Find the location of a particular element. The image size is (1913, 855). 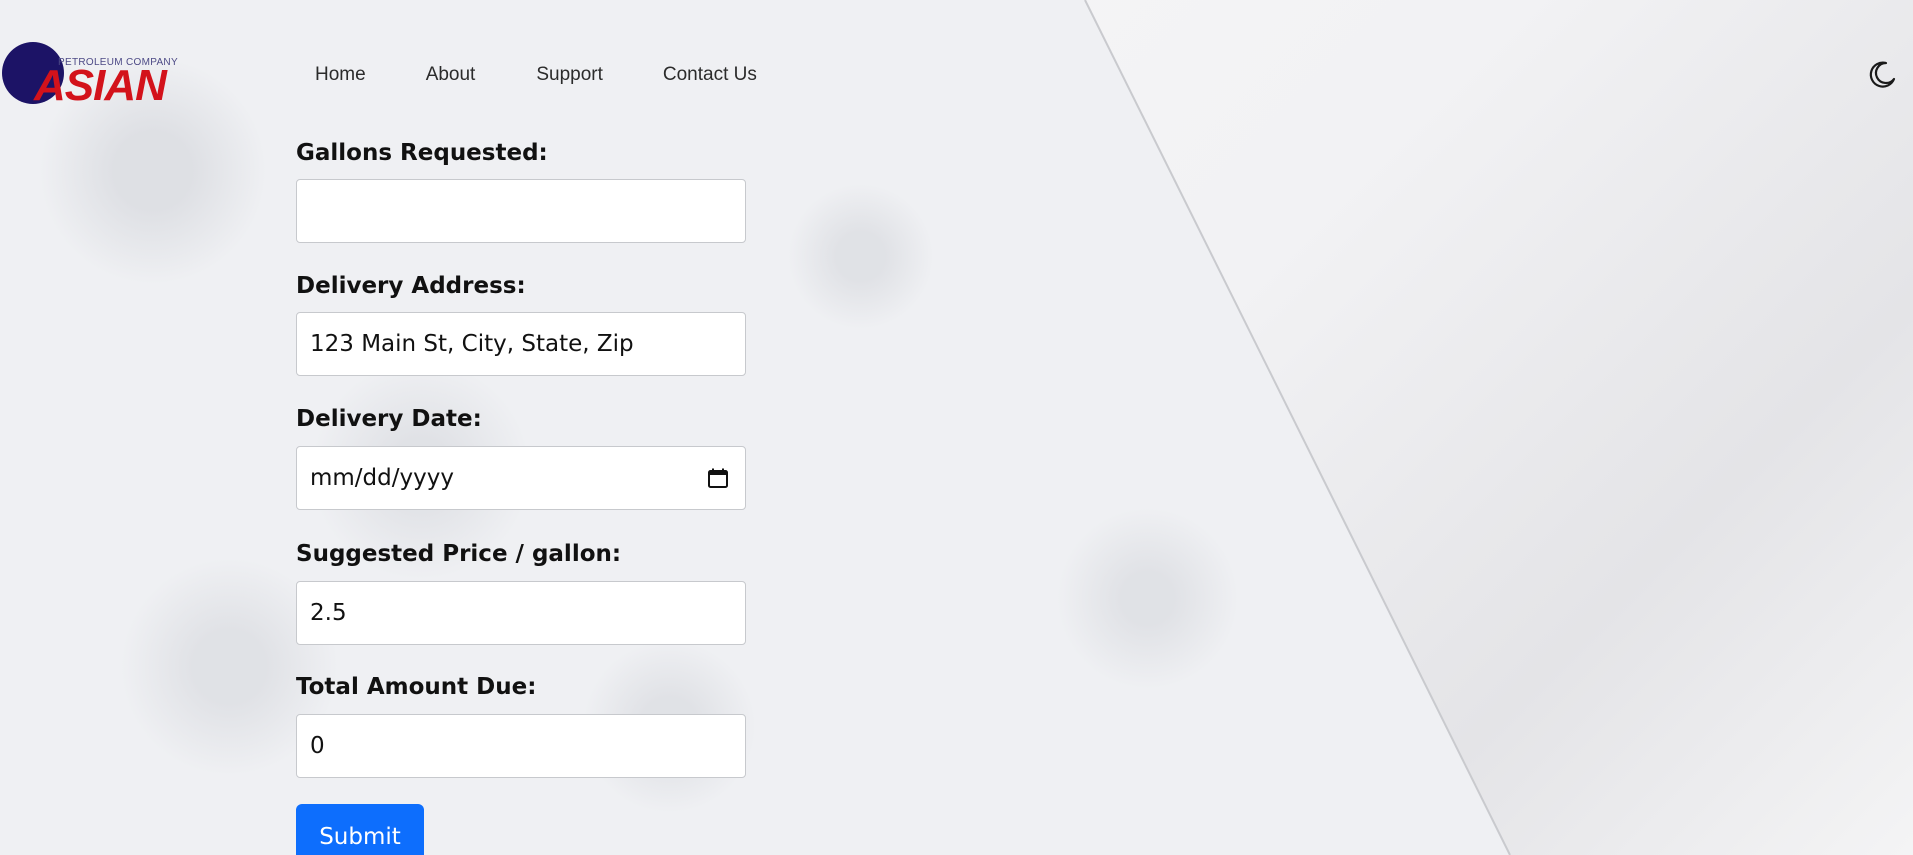

address-label: Delivery Address: is located at coordinates (411, 286).